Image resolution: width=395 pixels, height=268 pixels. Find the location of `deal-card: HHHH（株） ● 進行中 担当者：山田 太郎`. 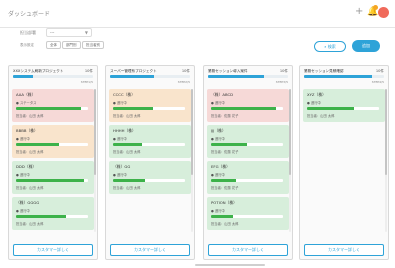

deal-card: HHHH（株） ● 進行中 担当者：山田 太郎 is located at coordinates (150, 141).